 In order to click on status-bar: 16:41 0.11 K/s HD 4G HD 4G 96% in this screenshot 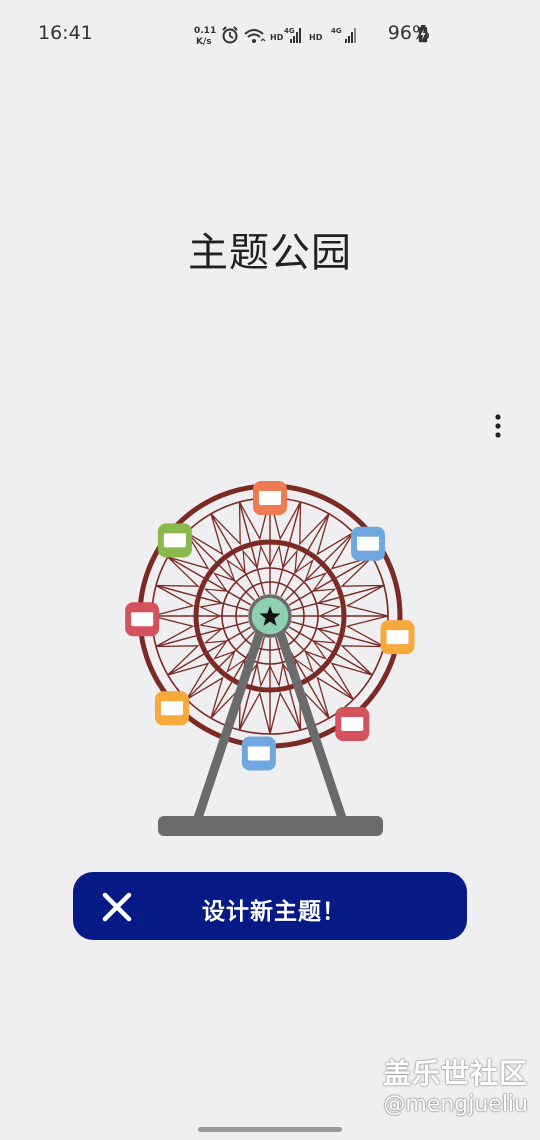, I will do `click(270, 34)`.